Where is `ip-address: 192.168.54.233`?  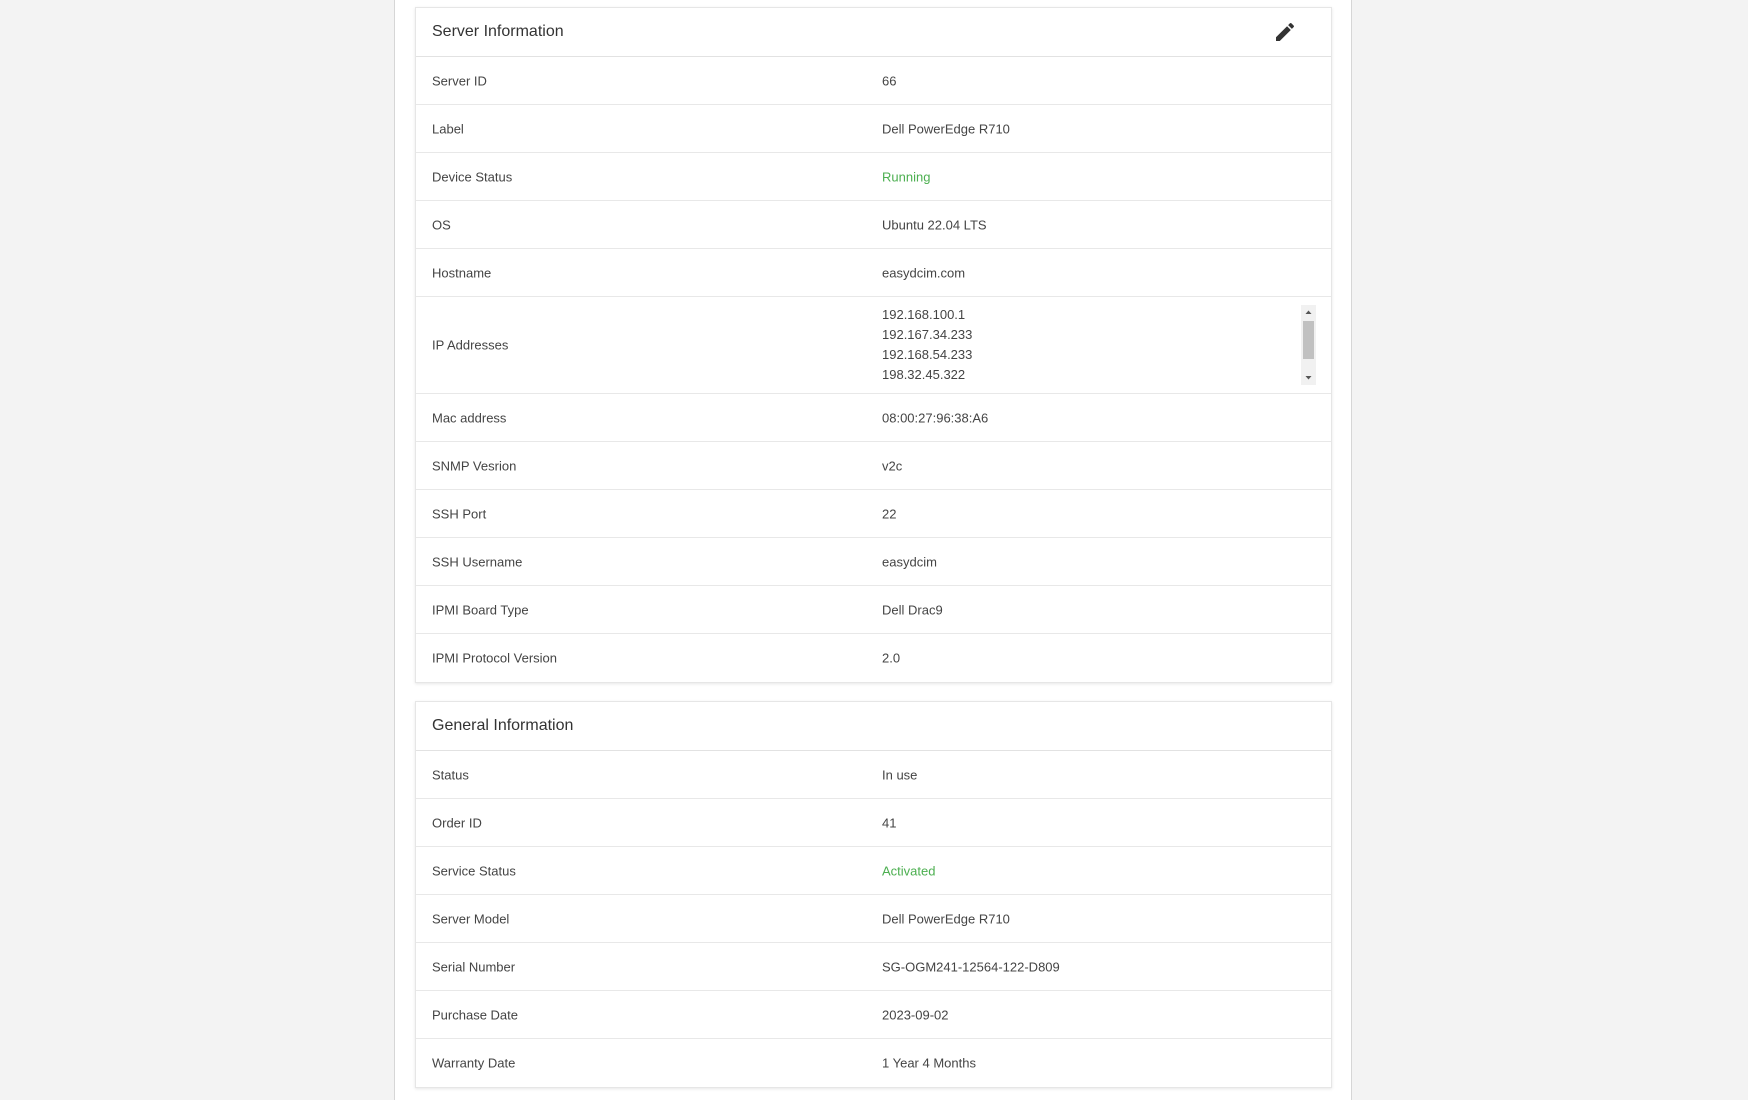 ip-address: 192.168.54.233 is located at coordinates (927, 354).